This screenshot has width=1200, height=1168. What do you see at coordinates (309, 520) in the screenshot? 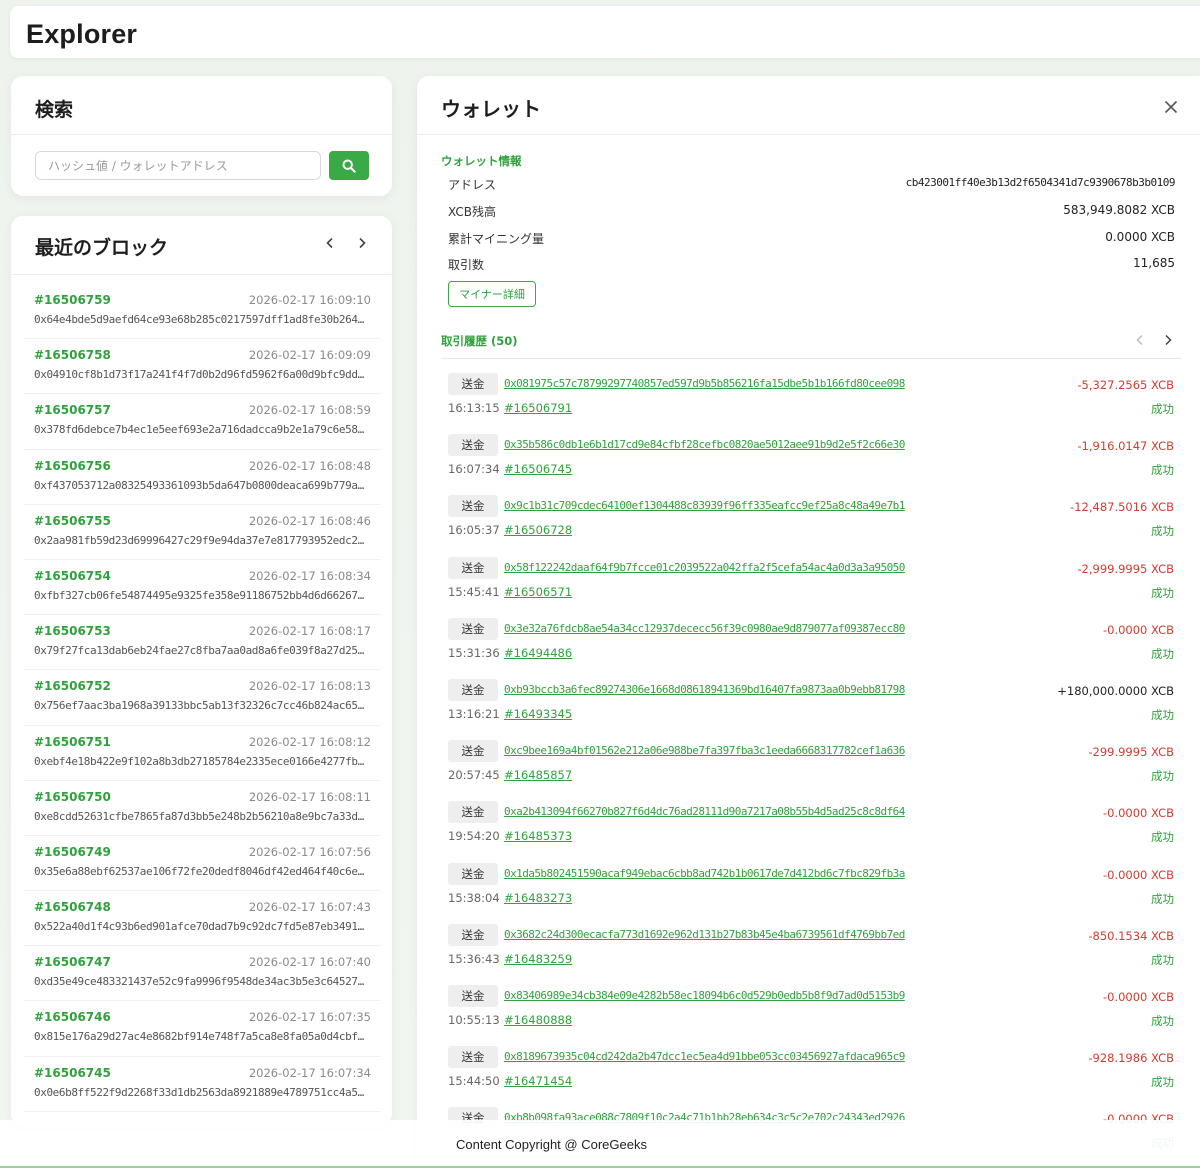
I see `block-time: 2026-02-17 16:08:46` at bounding box center [309, 520].